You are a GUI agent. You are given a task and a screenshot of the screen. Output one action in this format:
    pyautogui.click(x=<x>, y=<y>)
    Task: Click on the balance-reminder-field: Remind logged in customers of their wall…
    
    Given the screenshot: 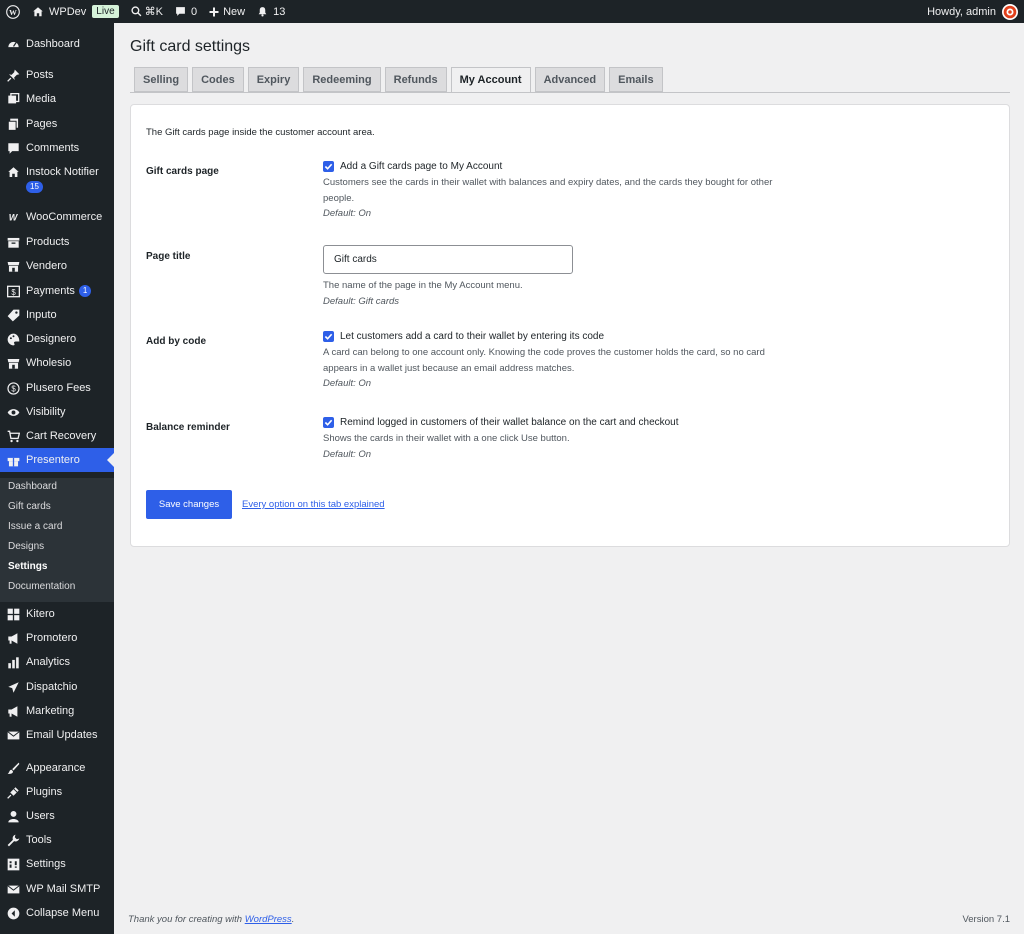 What is the action you would take?
    pyautogui.click(x=558, y=438)
    